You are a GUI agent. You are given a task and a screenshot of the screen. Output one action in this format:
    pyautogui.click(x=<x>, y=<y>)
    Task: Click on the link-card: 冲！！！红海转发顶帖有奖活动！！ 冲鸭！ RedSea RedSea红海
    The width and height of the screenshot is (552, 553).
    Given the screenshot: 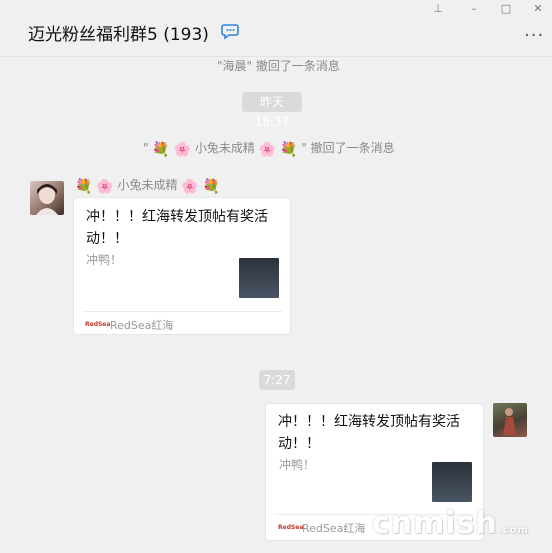 What is the action you would take?
    pyautogui.click(x=182, y=266)
    